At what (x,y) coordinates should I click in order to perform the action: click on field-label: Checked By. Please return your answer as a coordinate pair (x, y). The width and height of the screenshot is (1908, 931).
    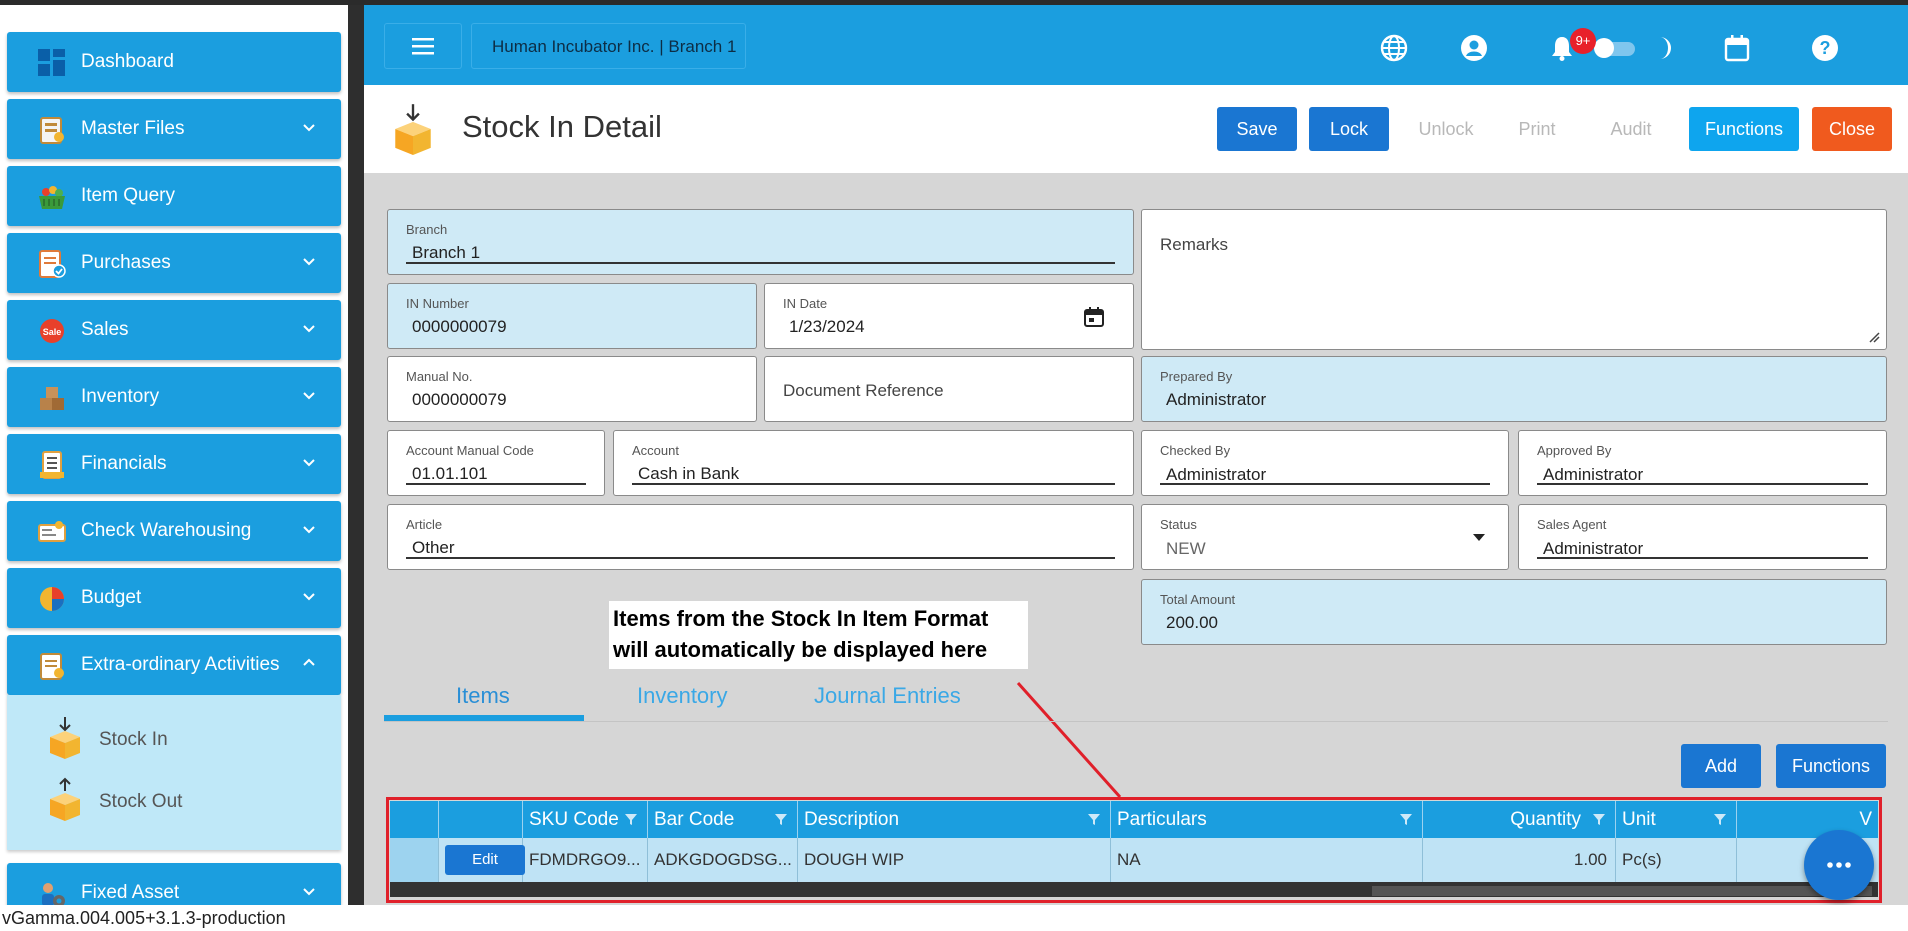
    Looking at the image, I should click on (1195, 450).